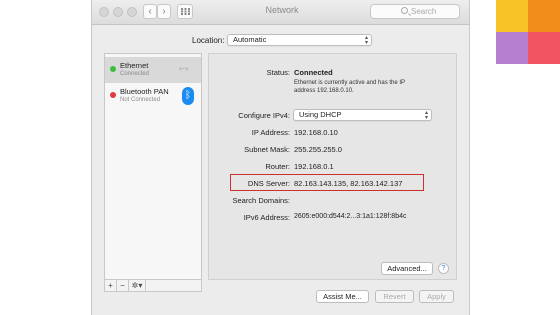 The height and width of the screenshot is (315, 560). Describe the element at coordinates (153, 286) in the screenshot. I see `service-list-controls: + − ✲▾` at that location.